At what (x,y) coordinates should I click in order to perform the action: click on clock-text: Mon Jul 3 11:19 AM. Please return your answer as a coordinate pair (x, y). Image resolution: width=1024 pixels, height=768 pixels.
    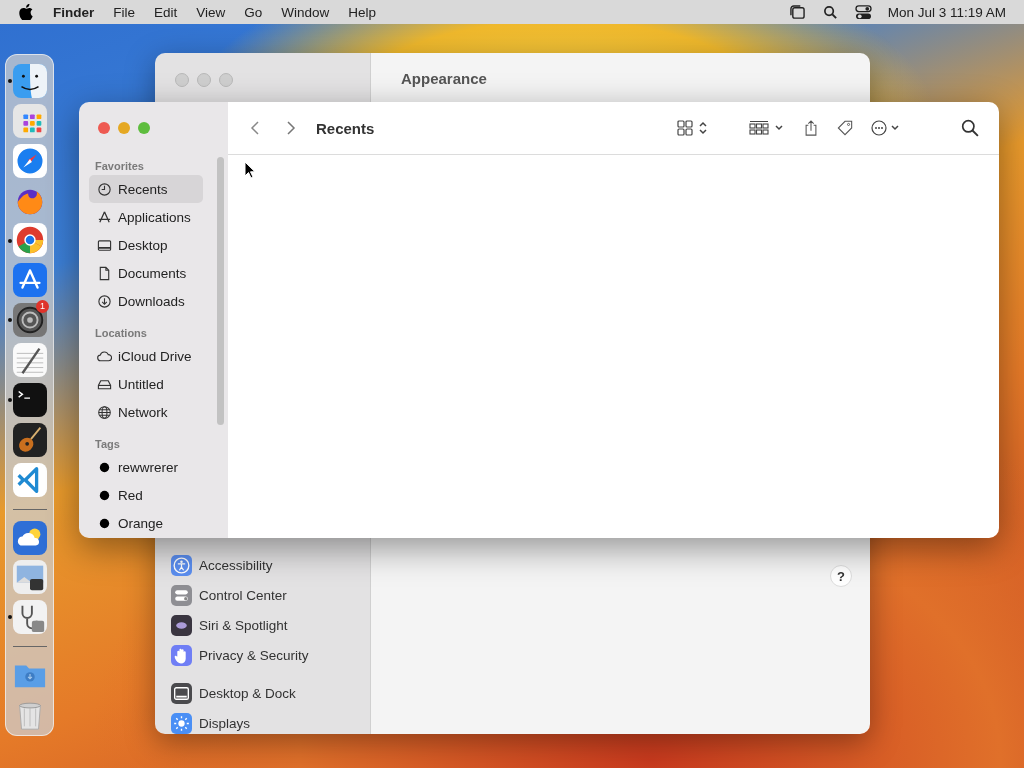
    Looking at the image, I should click on (946, 12).